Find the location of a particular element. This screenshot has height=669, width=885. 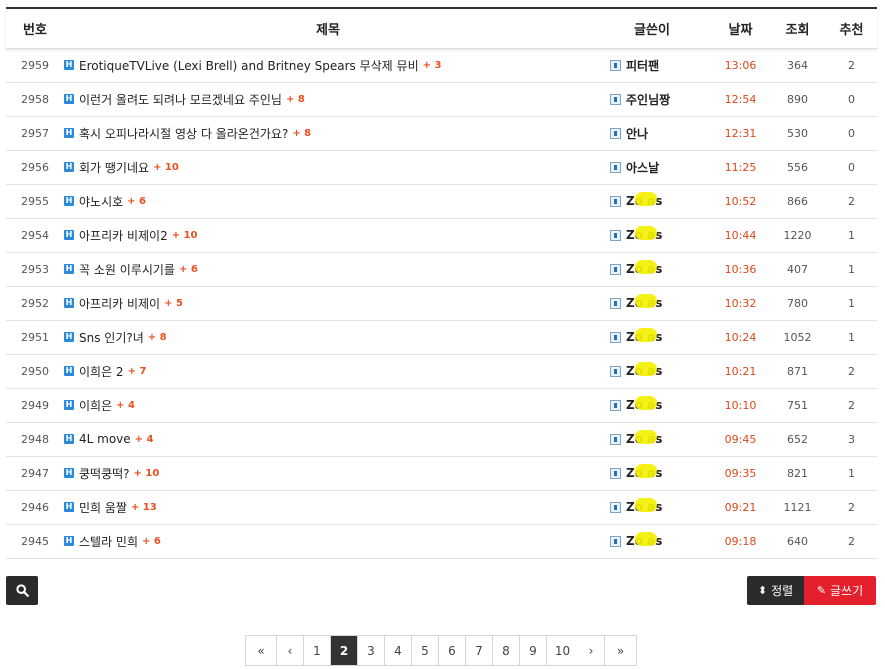

post-title-link: 꼭 소원 이루시기를 is located at coordinates (127, 270).